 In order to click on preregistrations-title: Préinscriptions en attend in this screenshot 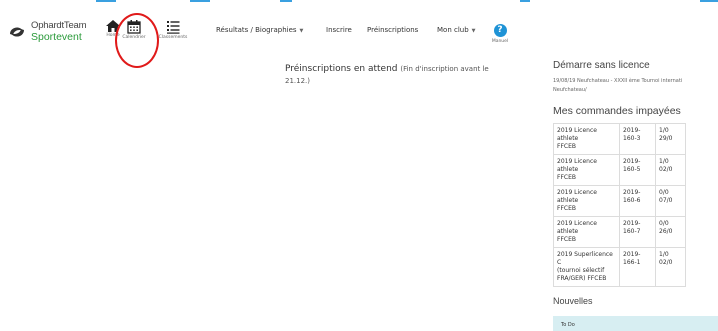, I will do `click(341, 69)`.